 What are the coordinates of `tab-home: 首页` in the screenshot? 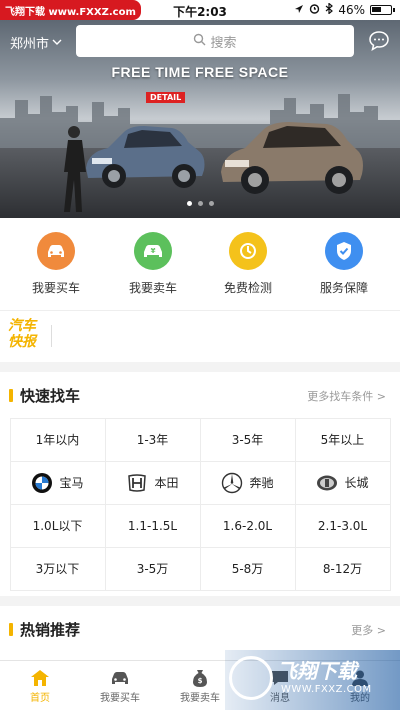 It's located at (40, 685).